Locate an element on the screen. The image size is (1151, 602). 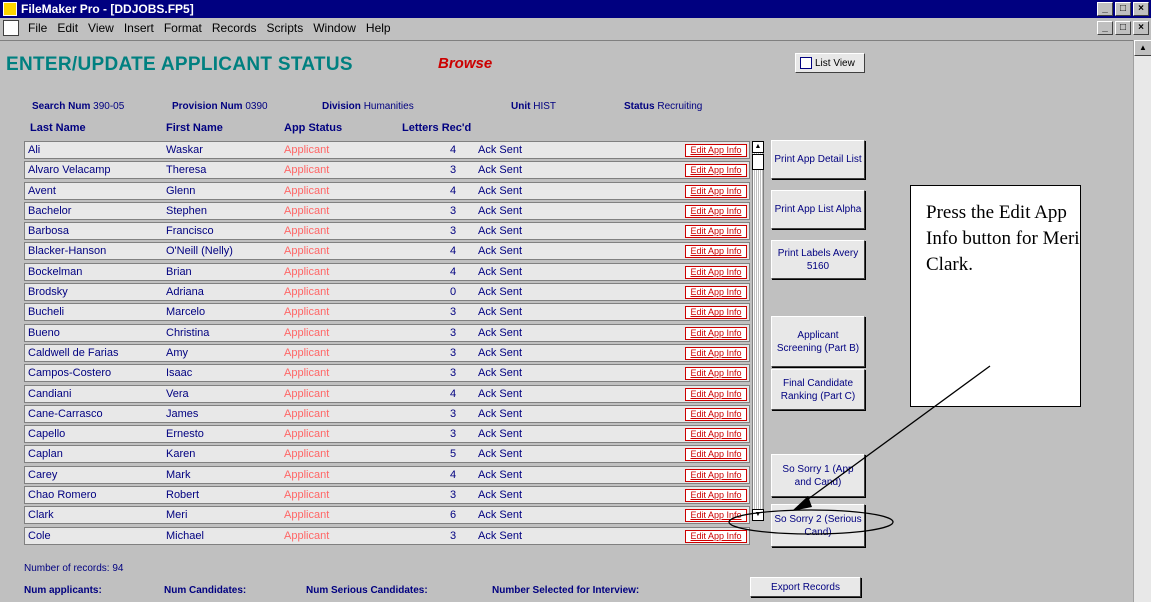
last-name-cell: Campos-Costero is located at coordinates (69, 373).